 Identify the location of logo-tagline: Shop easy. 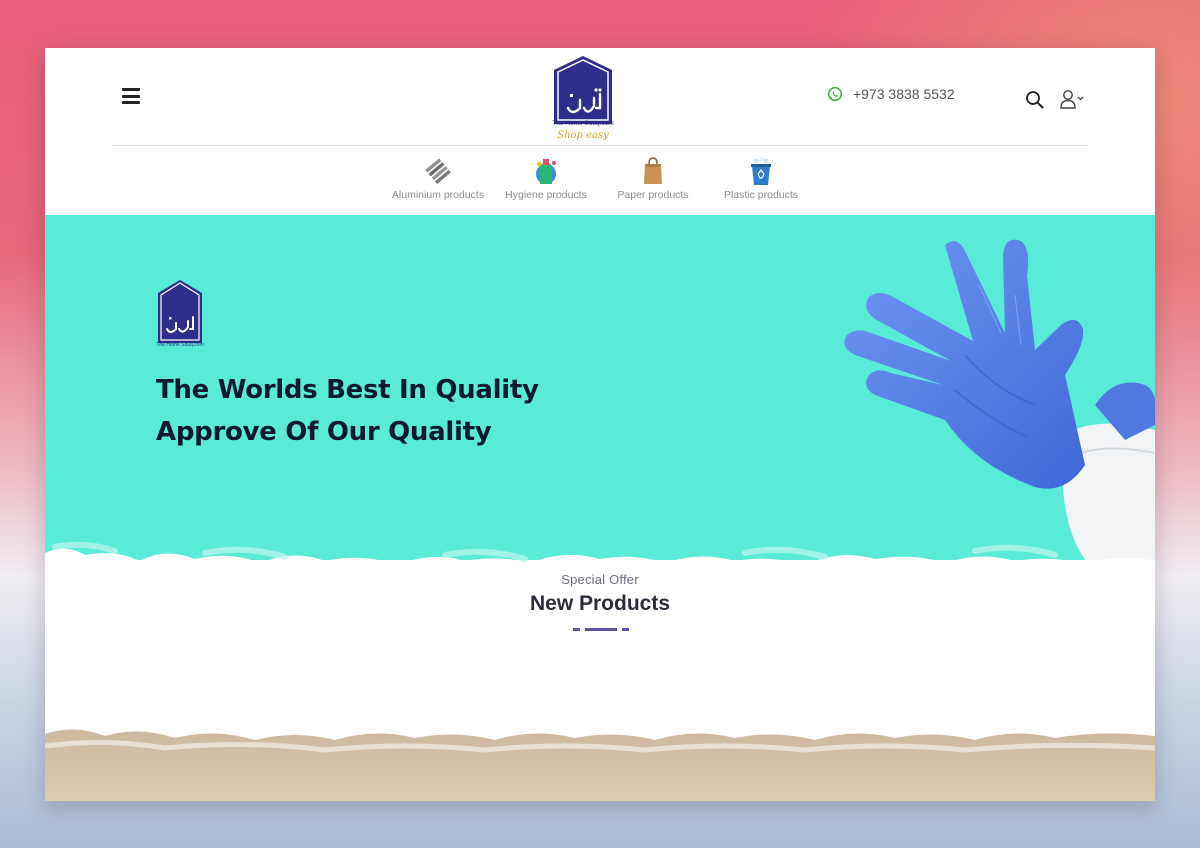
(583, 135).